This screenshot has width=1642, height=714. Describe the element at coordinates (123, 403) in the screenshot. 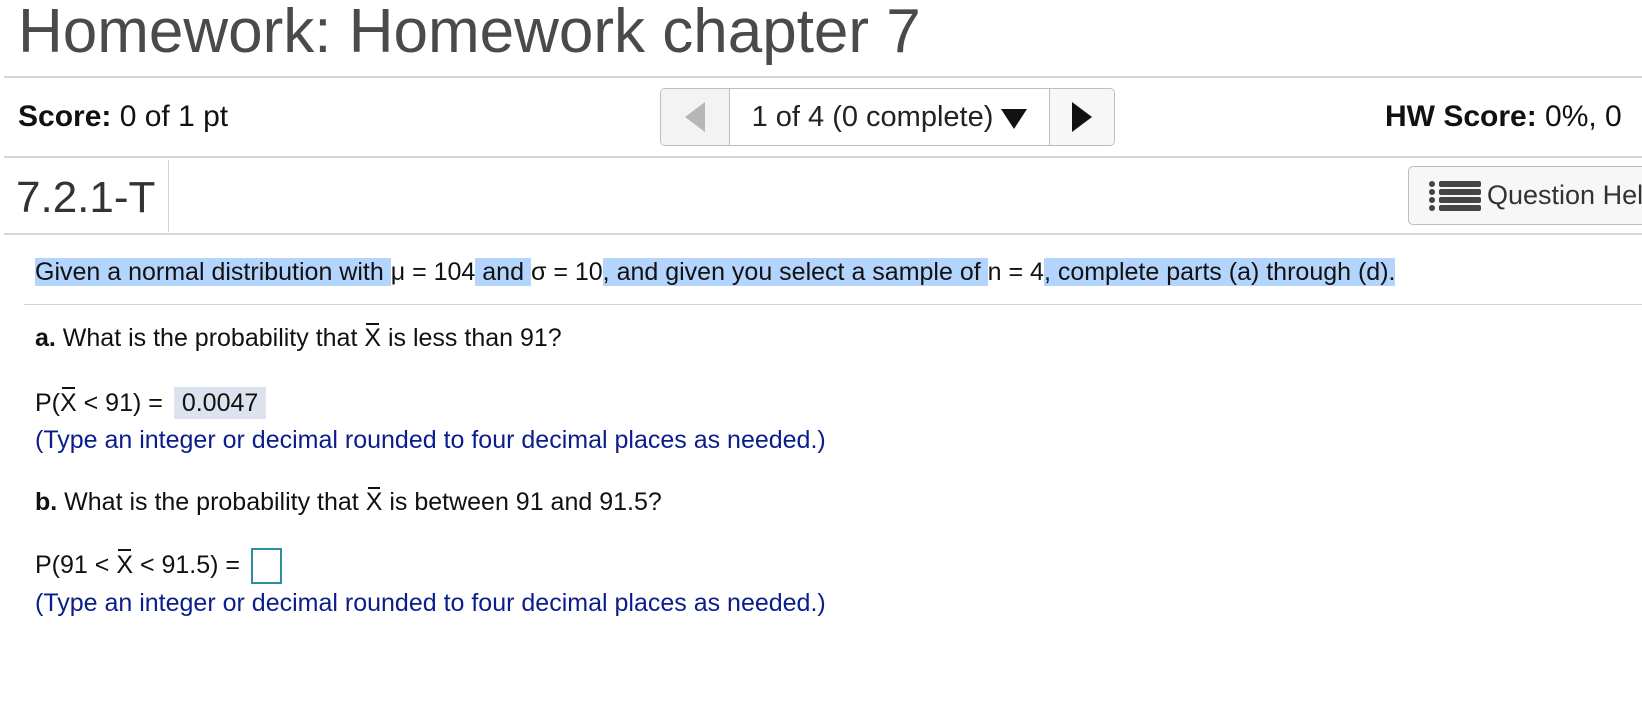

I see `equation-text: < 91) =` at that location.